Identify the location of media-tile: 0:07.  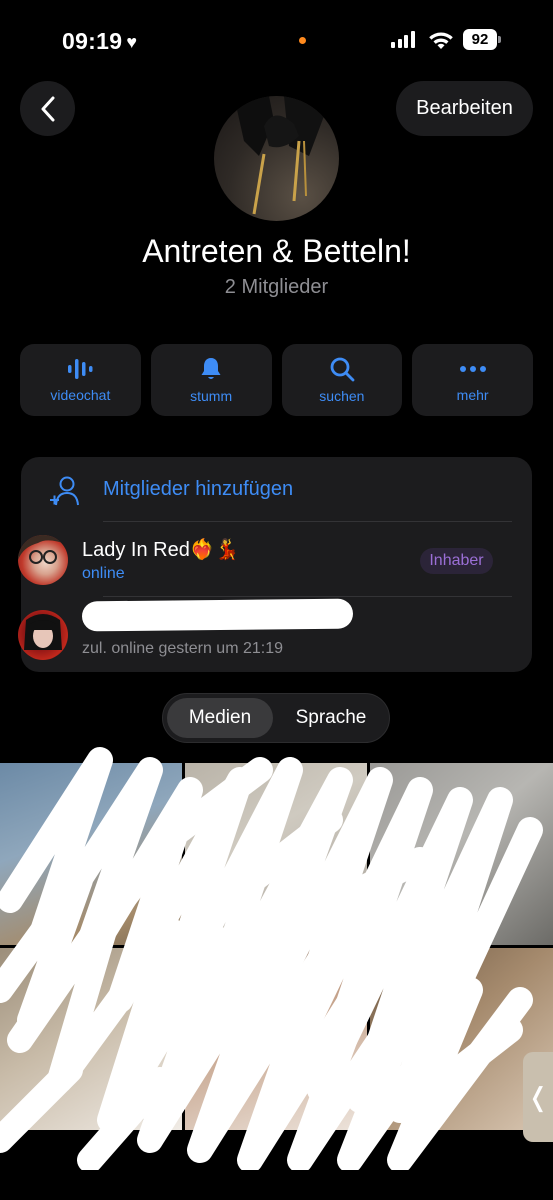
(91, 1039).